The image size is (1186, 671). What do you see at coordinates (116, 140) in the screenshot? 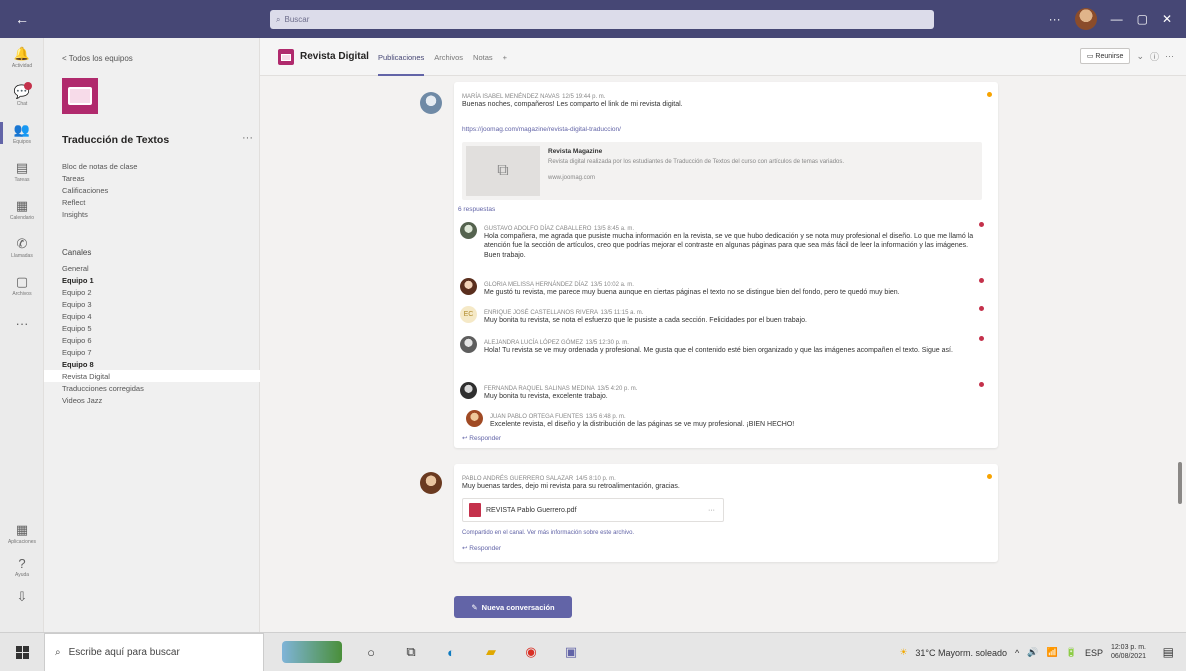
I see `team-name: Traducción de Textos` at bounding box center [116, 140].